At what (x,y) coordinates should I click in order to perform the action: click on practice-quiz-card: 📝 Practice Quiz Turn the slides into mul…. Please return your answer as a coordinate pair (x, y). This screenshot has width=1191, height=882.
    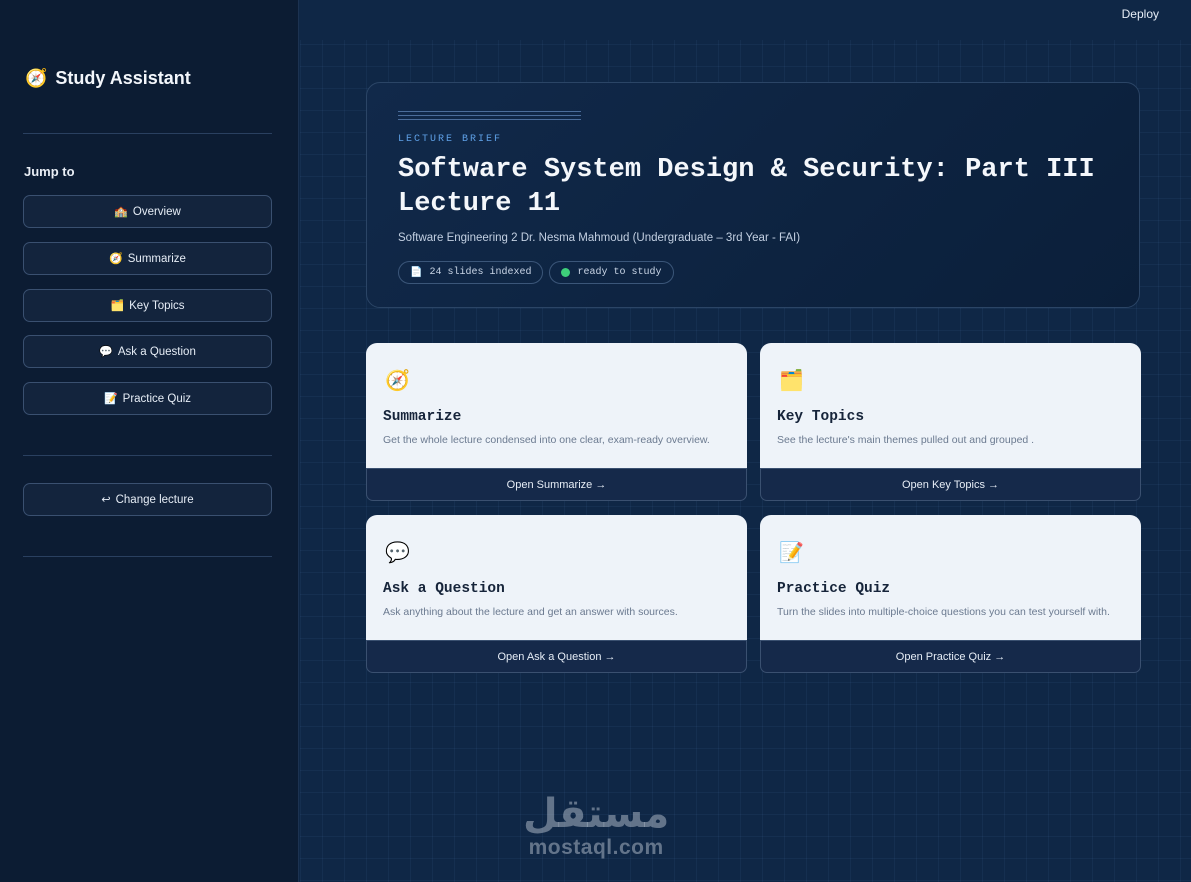
    Looking at the image, I should click on (950, 578).